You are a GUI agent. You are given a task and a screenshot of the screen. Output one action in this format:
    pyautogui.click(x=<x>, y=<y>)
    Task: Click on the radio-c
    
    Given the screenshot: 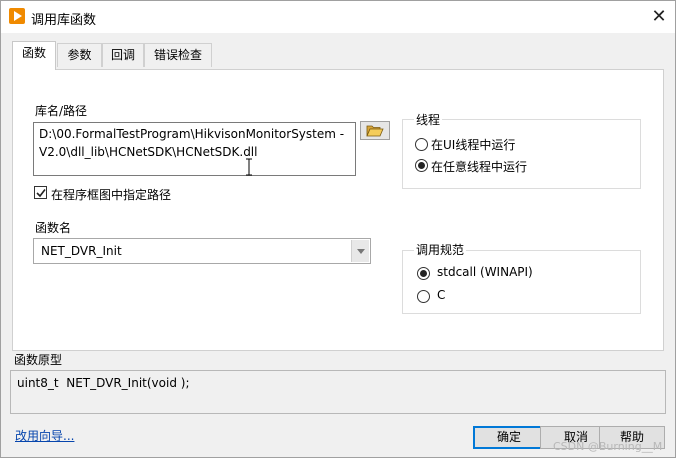 What is the action you would take?
    pyautogui.click(x=423, y=296)
    